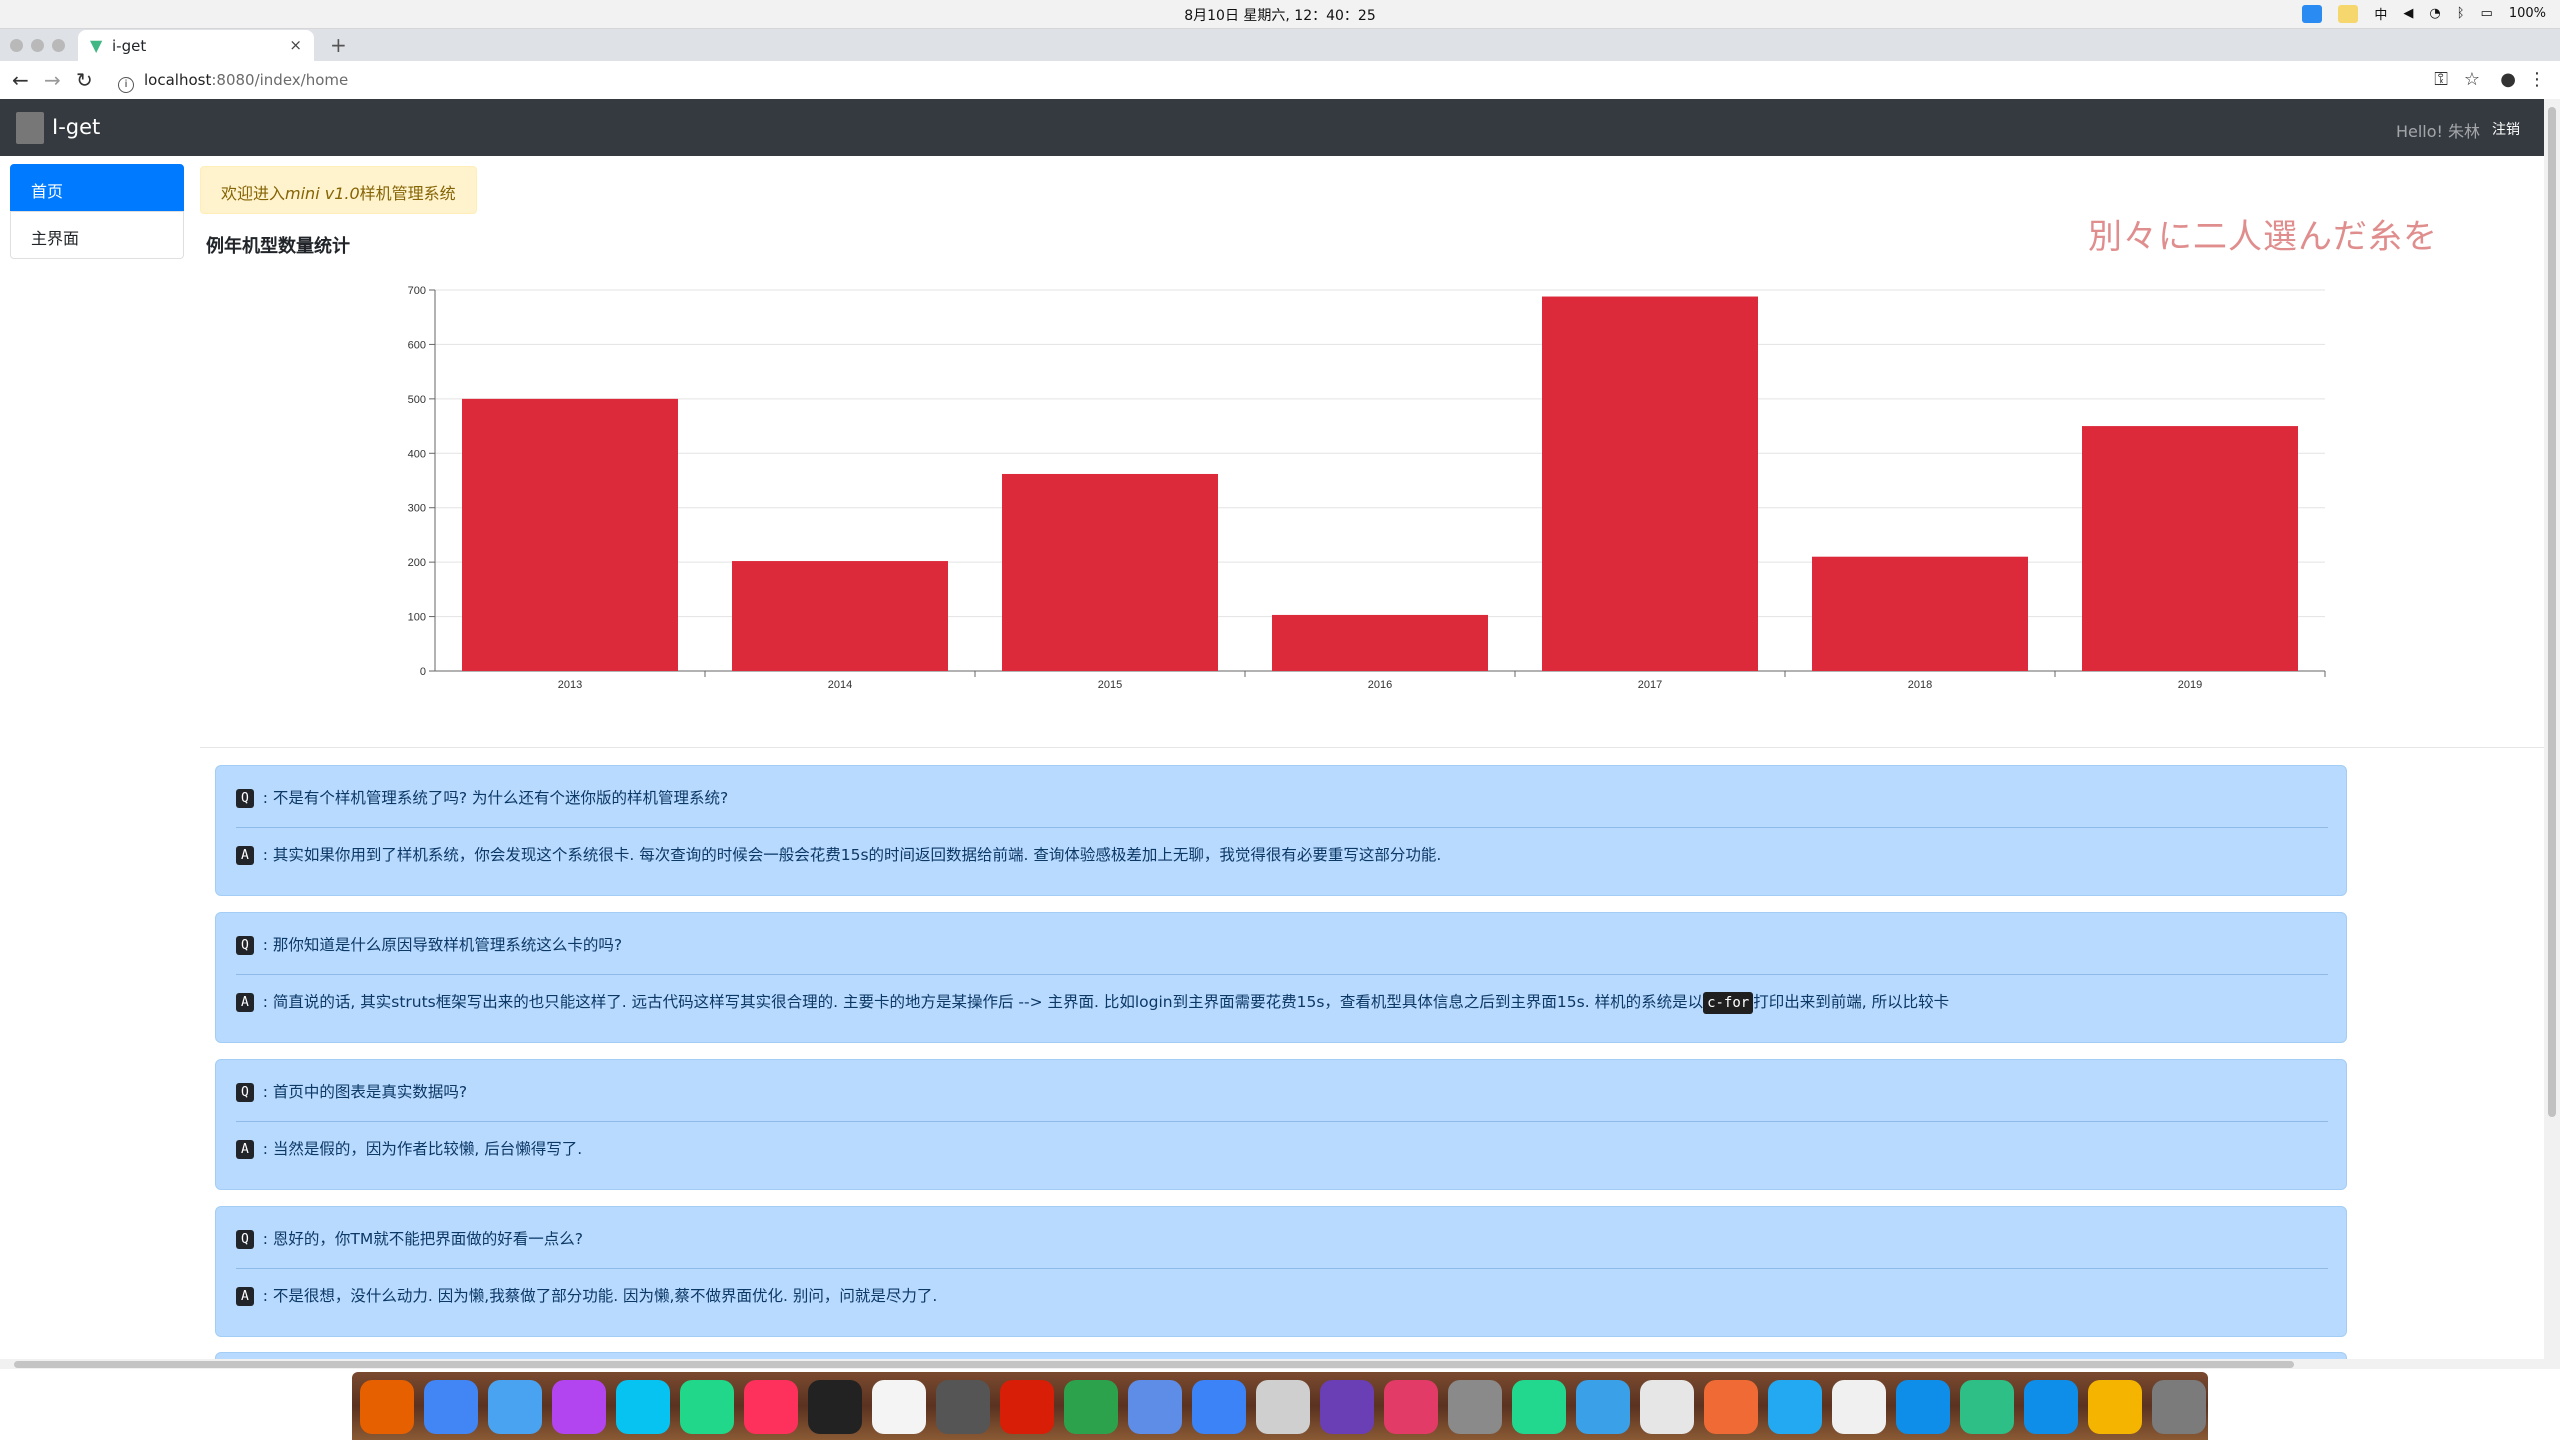 Image resolution: width=2560 pixels, height=1440 pixels. What do you see at coordinates (427, 1149) in the screenshot?
I see `answer-text: 当然是假的，因为作者比较懒, 后台懒得写了.` at bounding box center [427, 1149].